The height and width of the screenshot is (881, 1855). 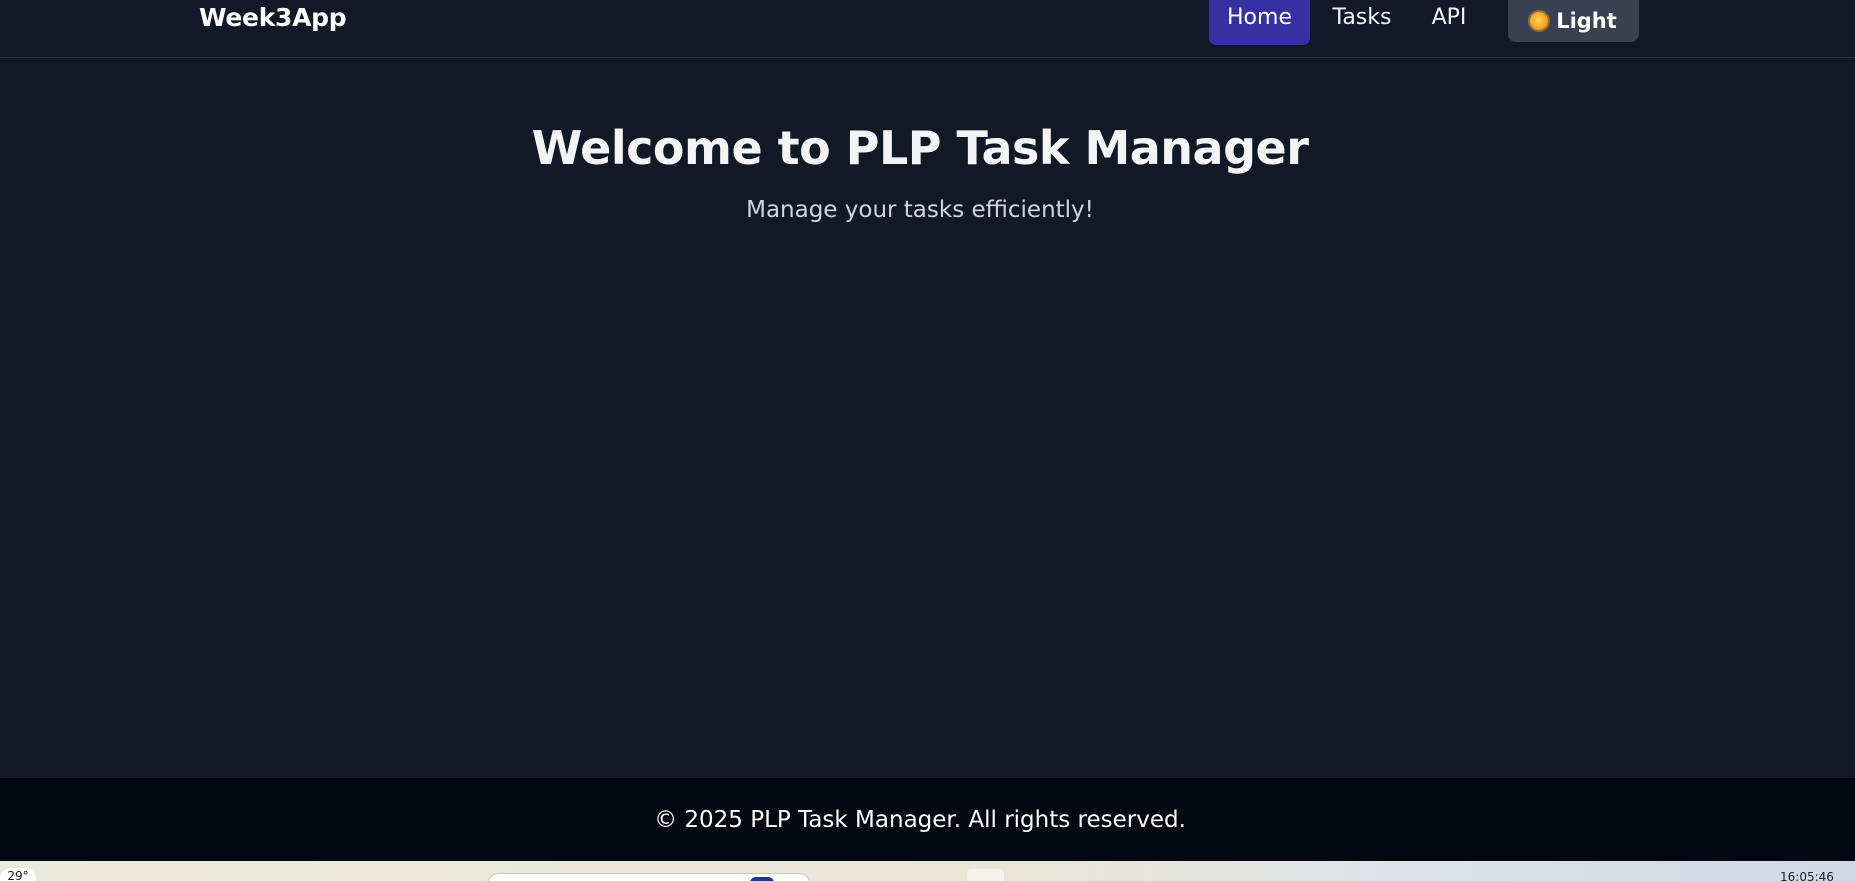 What do you see at coordinates (920, 210) in the screenshot?
I see `page-subtitle: Manage your tasks efficiently!` at bounding box center [920, 210].